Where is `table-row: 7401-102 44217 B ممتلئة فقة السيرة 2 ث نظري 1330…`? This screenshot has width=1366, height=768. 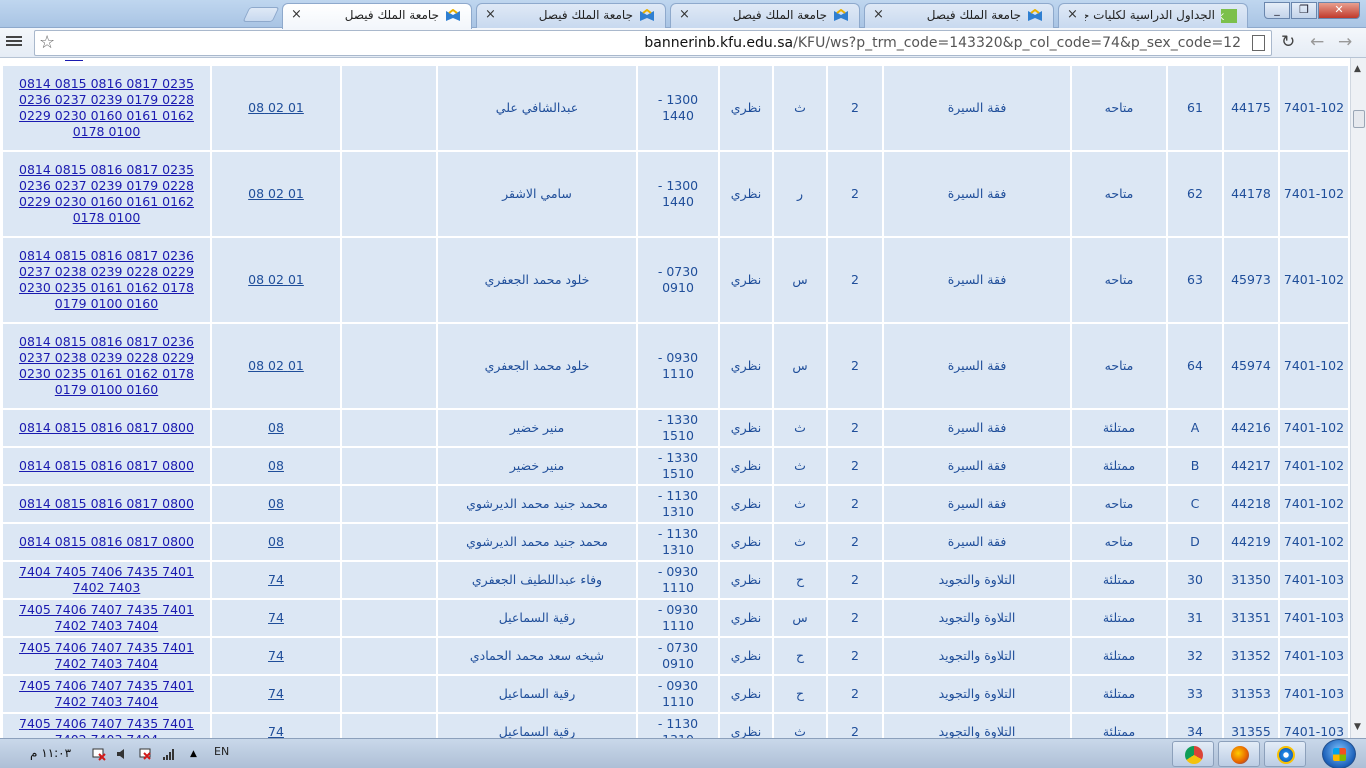 table-row: 7401-102 44217 B ممتلئة فقة السيرة 2 ث نظري 1330… is located at coordinates (675, 467).